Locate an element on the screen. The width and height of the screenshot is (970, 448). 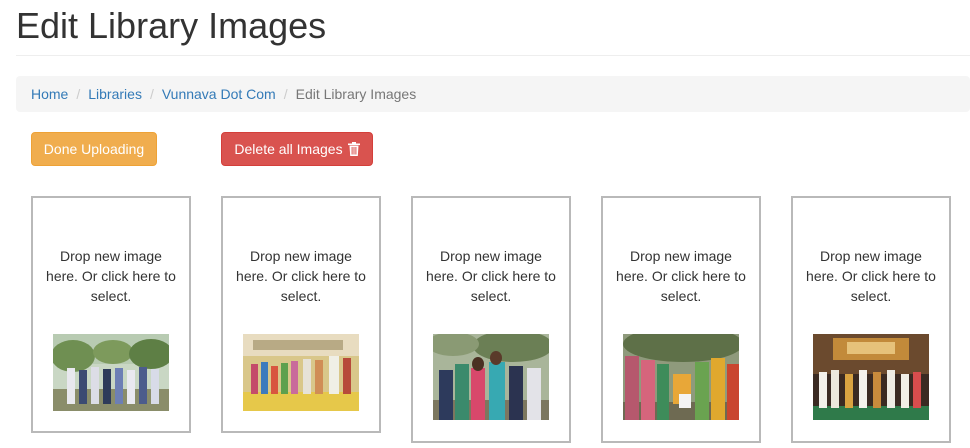
delete-all-images-button: Delete all Images is located at coordinates (297, 149).